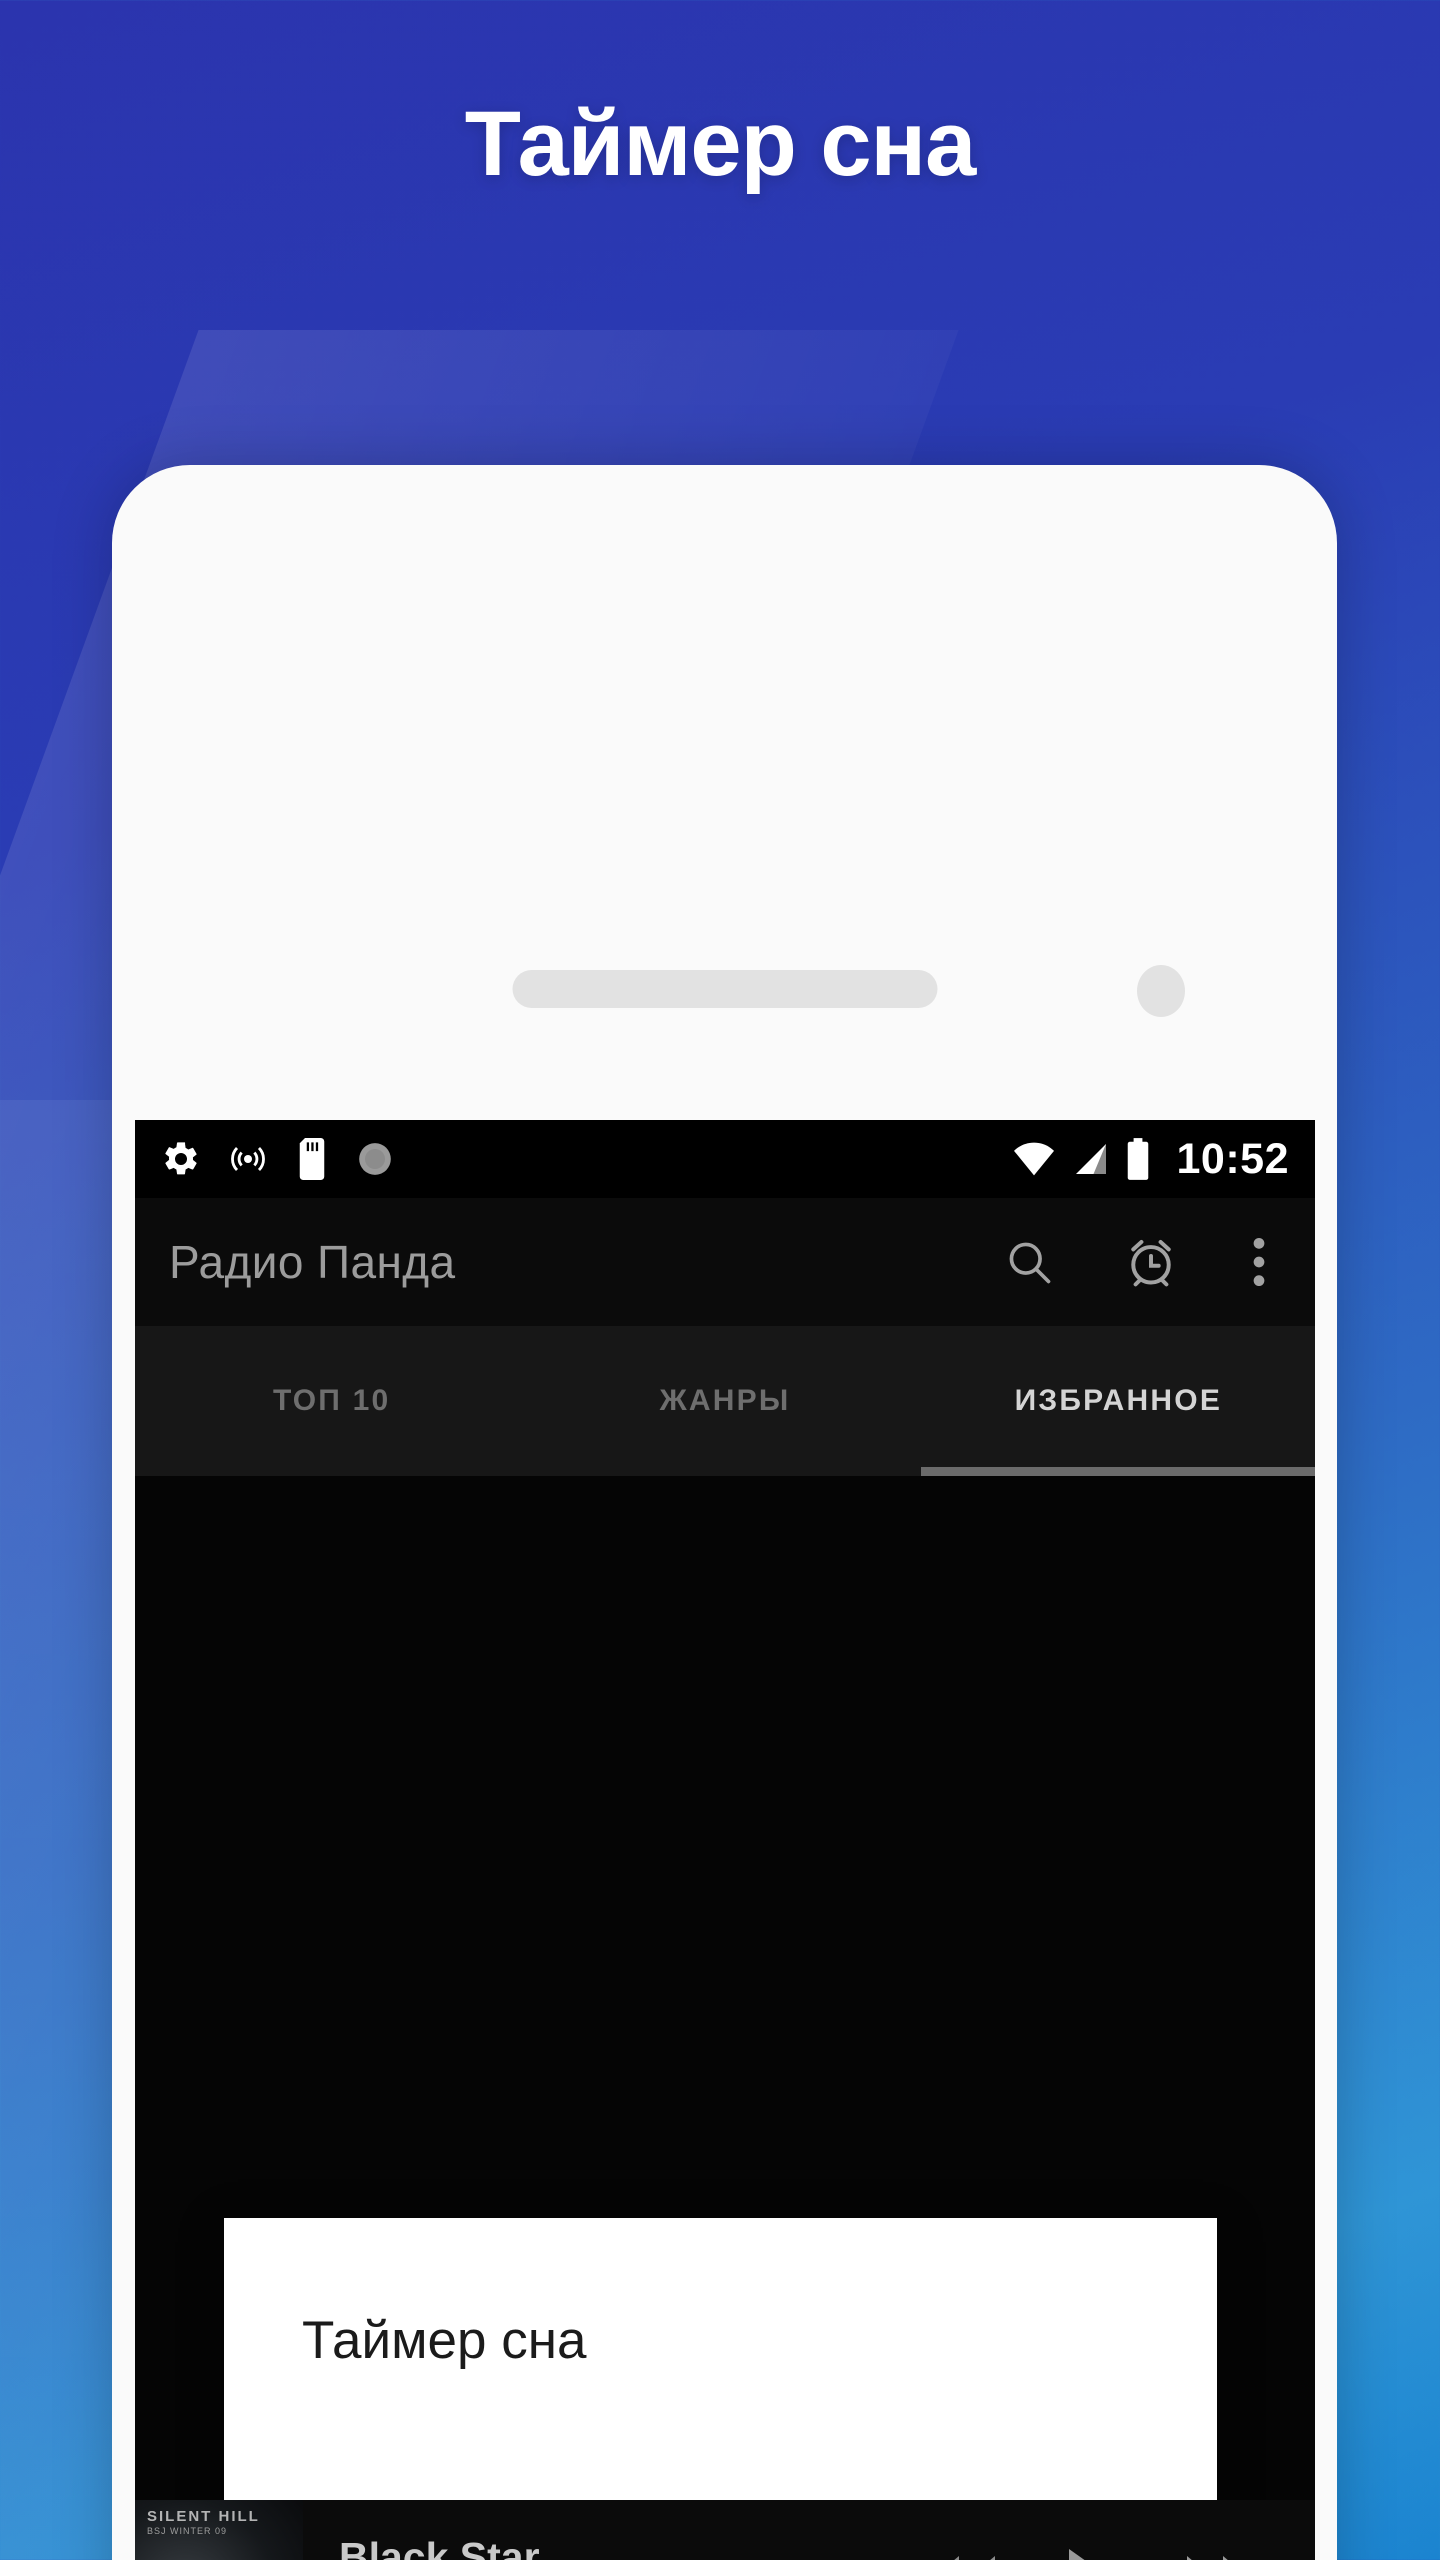 This screenshot has width=1440, height=2560. I want to click on app-bar: Радио Панда, so click(725, 1262).